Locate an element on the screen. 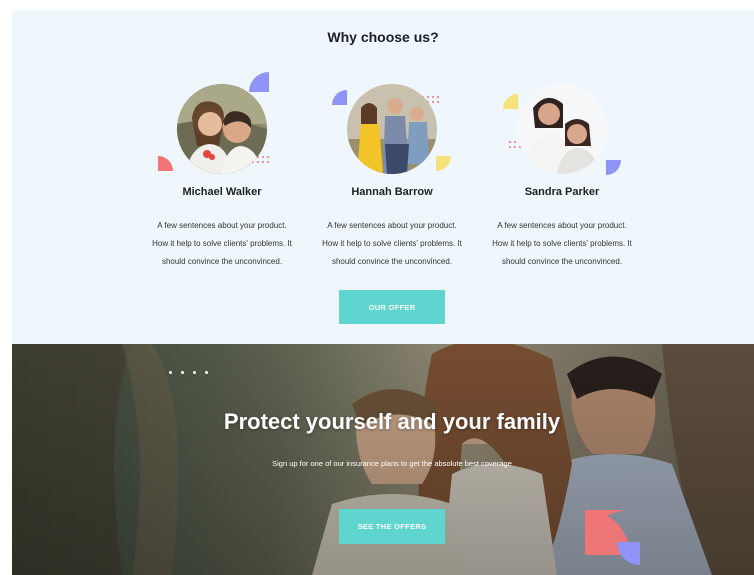 The image size is (754, 575). section-title: Why choose us? is located at coordinates (383, 37).